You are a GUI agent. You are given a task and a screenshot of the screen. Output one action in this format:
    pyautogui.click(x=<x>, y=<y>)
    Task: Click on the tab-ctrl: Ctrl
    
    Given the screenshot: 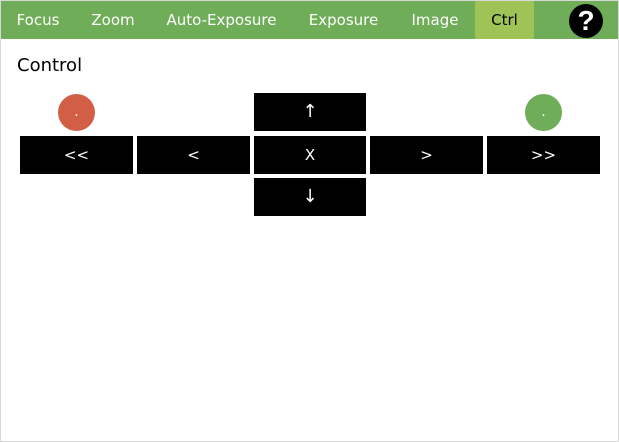 What is the action you would take?
    pyautogui.click(x=504, y=20)
    